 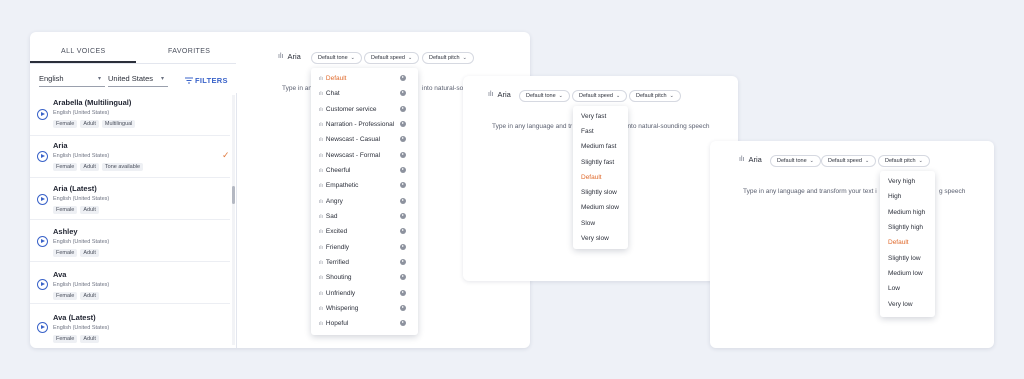 What do you see at coordinates (597, 162) in the screenshot?
I see `speed-option: Slightly fast` at bounding box center [597, 162].